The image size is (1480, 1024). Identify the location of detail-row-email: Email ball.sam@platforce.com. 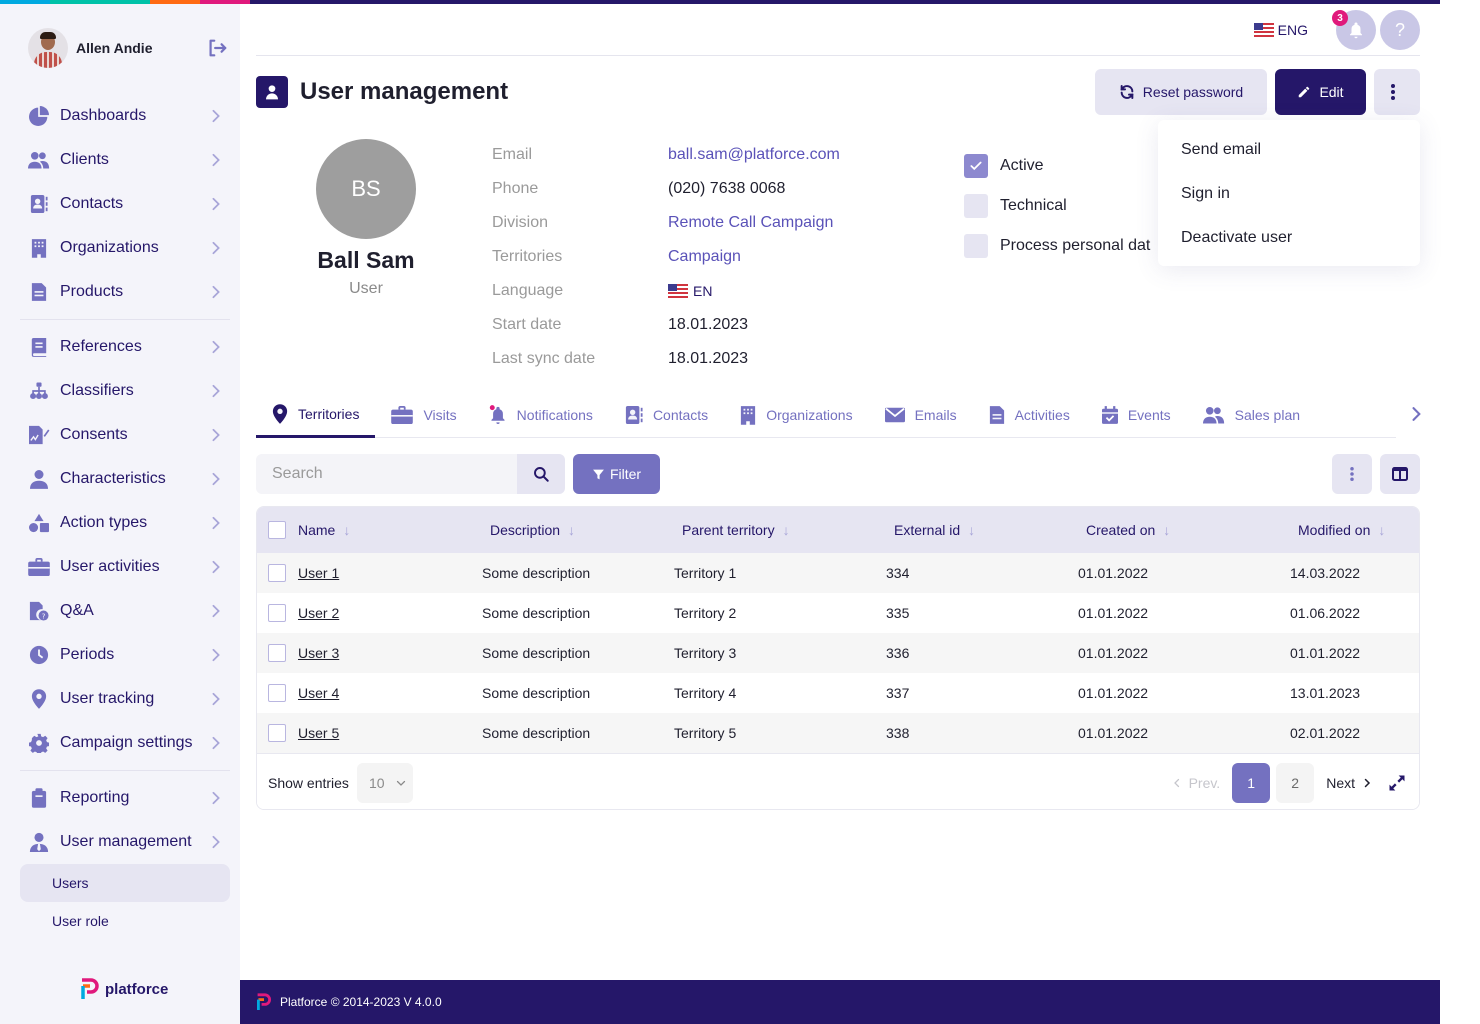
(666, 155).